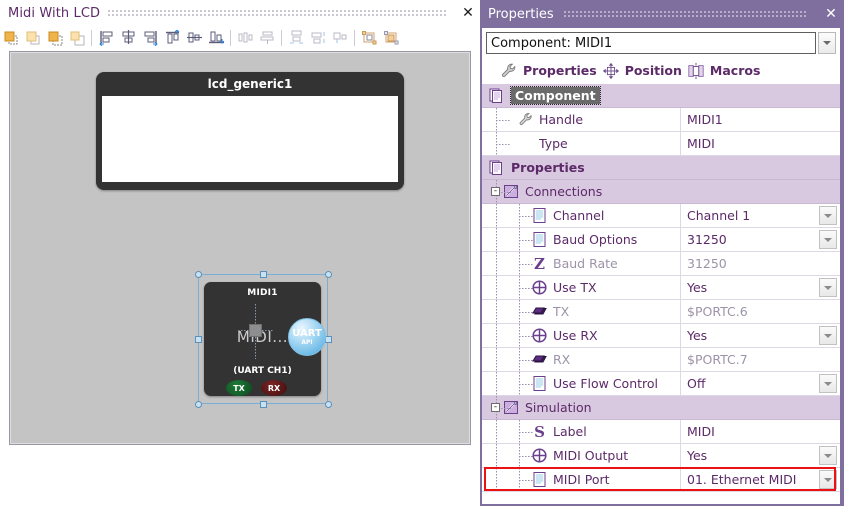 This screenshot has height=506, width=844. What do you see at coordinates (239, 388) in the screenshot?
I see `pin-tx: TX` at bounding box center [239, 388].